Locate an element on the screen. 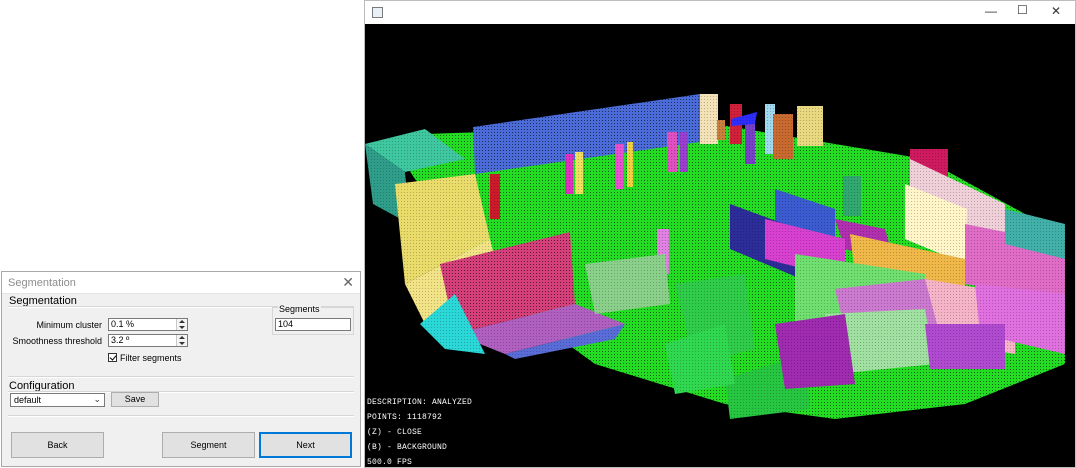 The image size is (1076, 468). viewer-title-bar: — ☐ ✕ is located at coordinates (720, 12).